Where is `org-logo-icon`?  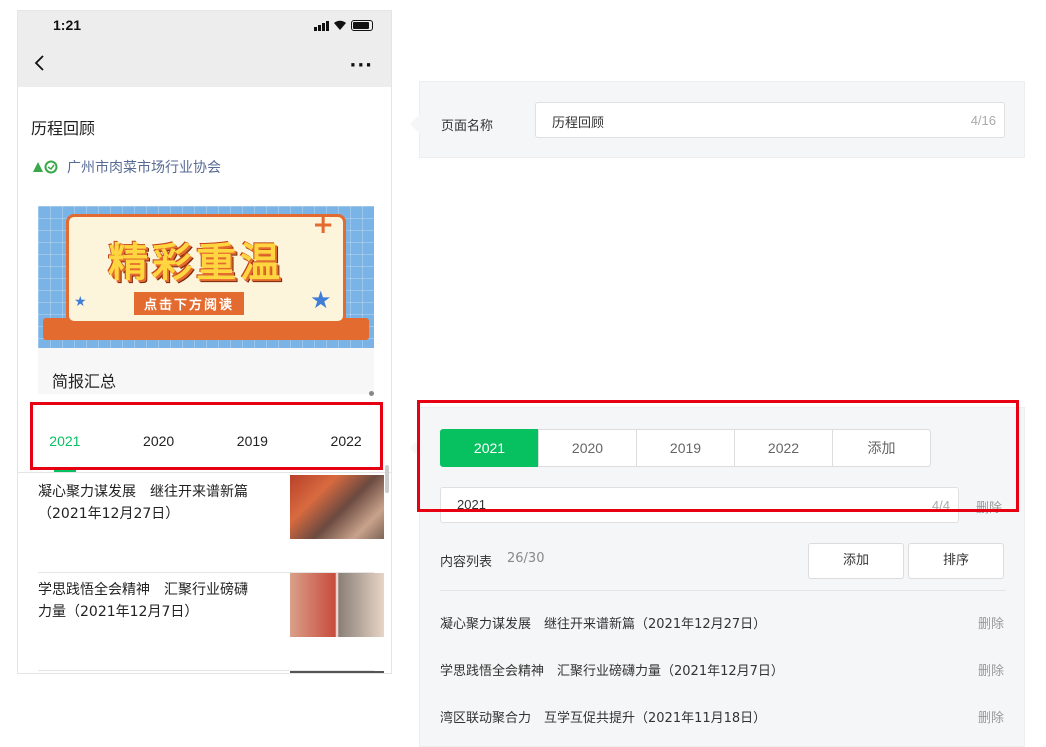
org-logo-icon is located at coordinates (45, 167).